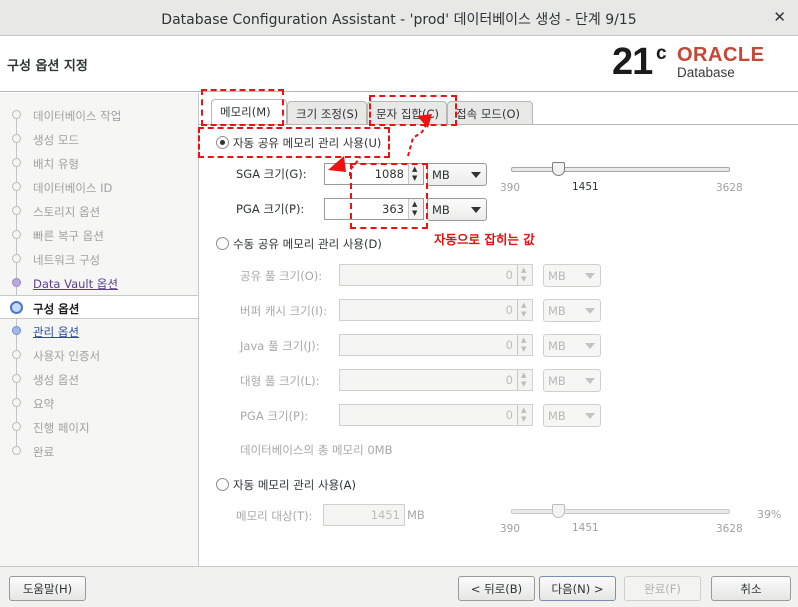 The image size is (798, 607). I want to click on manual-pga-label: PGA 크기(P):, so click(274, 416).